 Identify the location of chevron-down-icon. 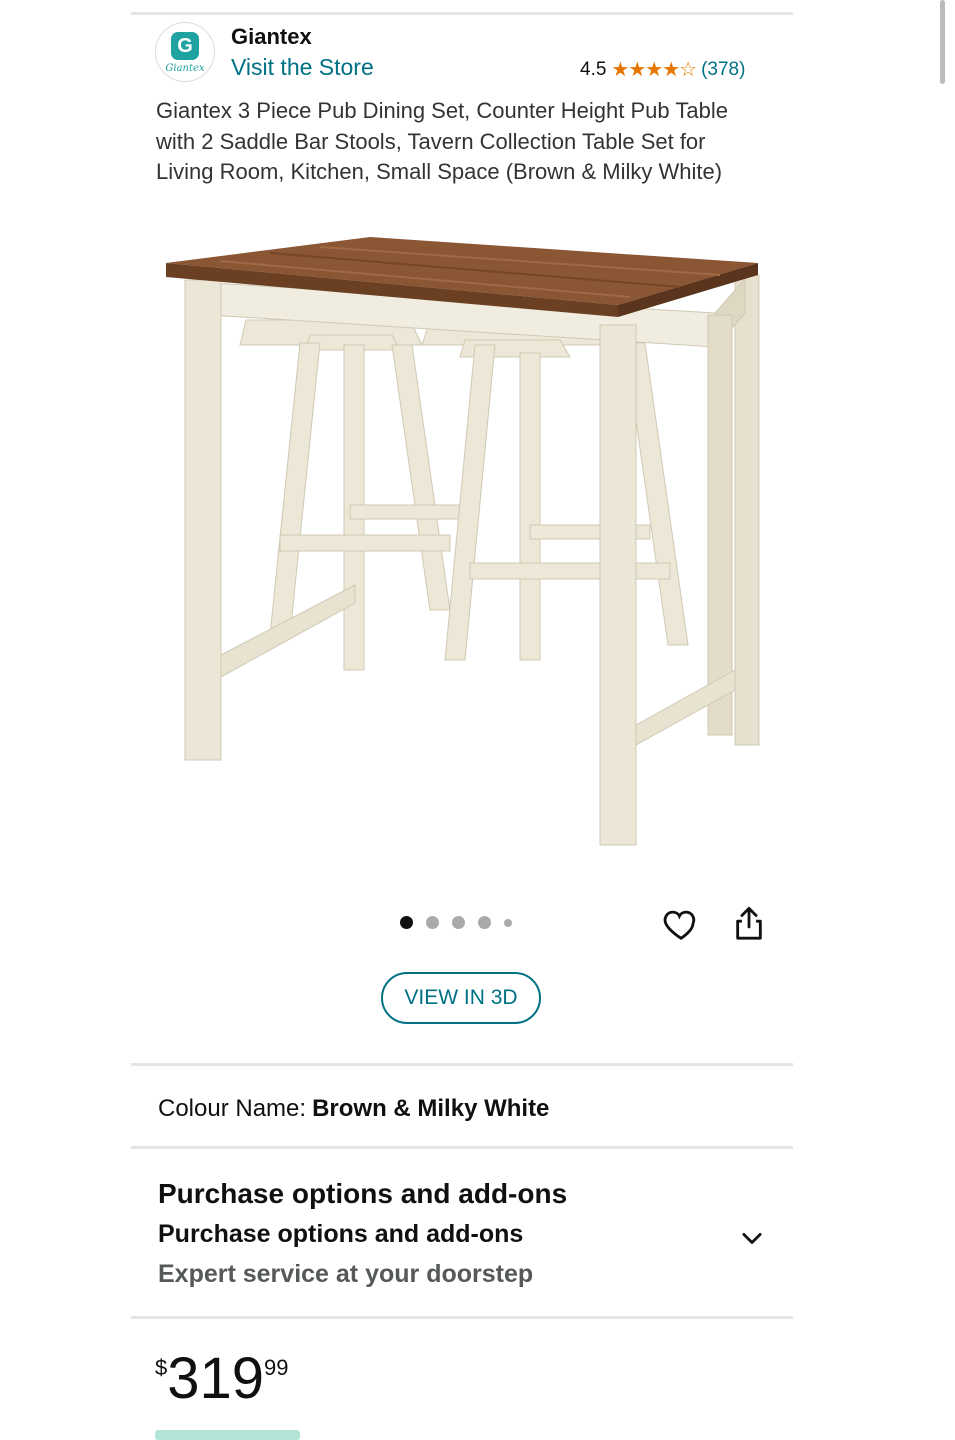
(752, 1239).